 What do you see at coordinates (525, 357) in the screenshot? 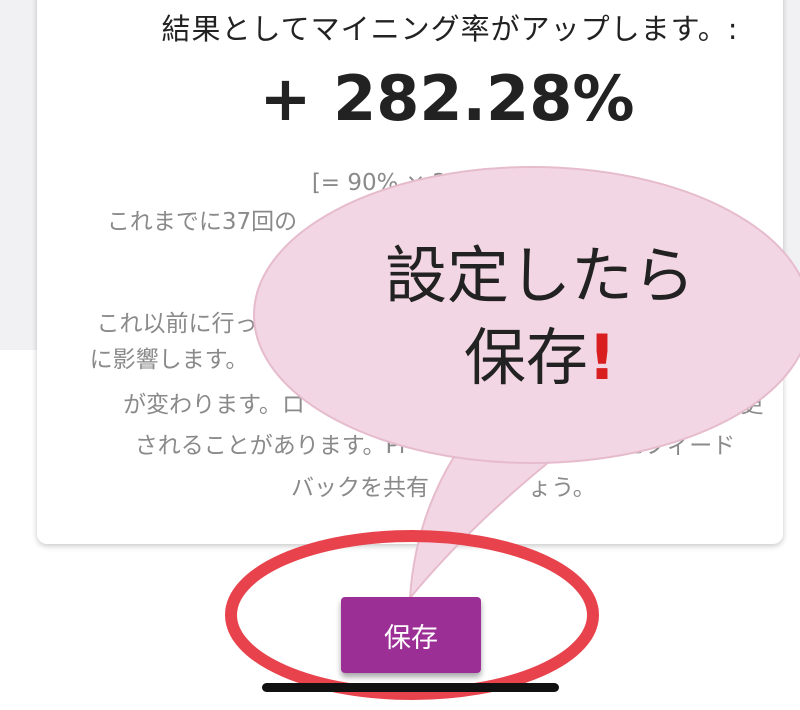
I see `annotation-save-word: 保存` at bounding box center [525, 357].